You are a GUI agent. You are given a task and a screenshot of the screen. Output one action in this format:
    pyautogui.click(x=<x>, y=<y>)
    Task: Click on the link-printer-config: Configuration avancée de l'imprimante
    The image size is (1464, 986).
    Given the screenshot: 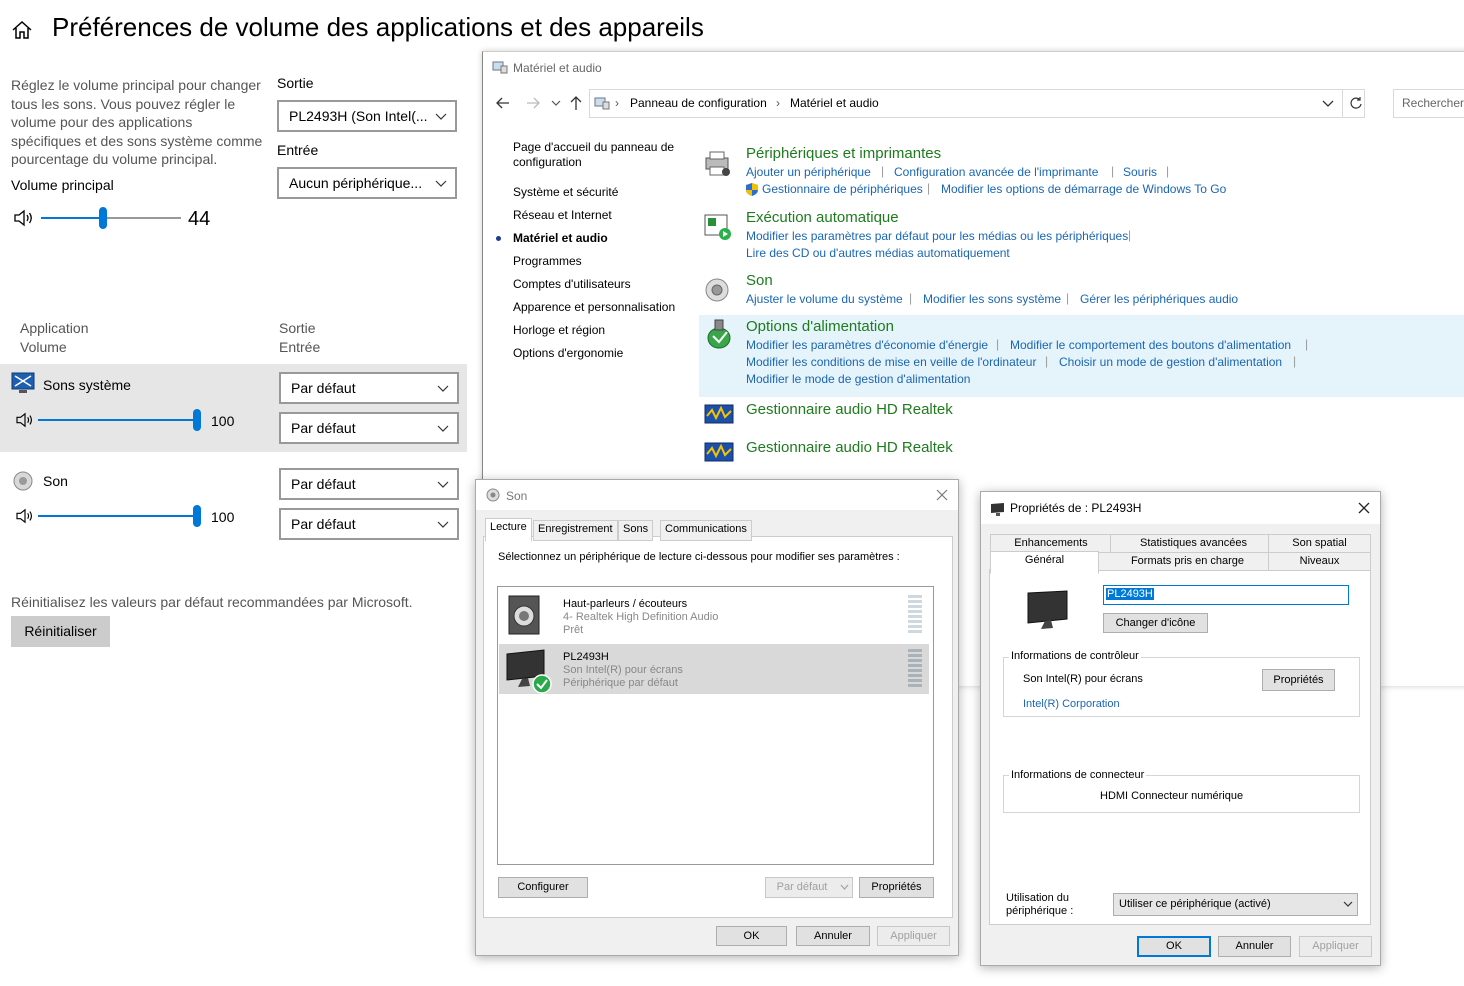 What is the action you would take?
    pyautogui.click(x=996, y=172)
    